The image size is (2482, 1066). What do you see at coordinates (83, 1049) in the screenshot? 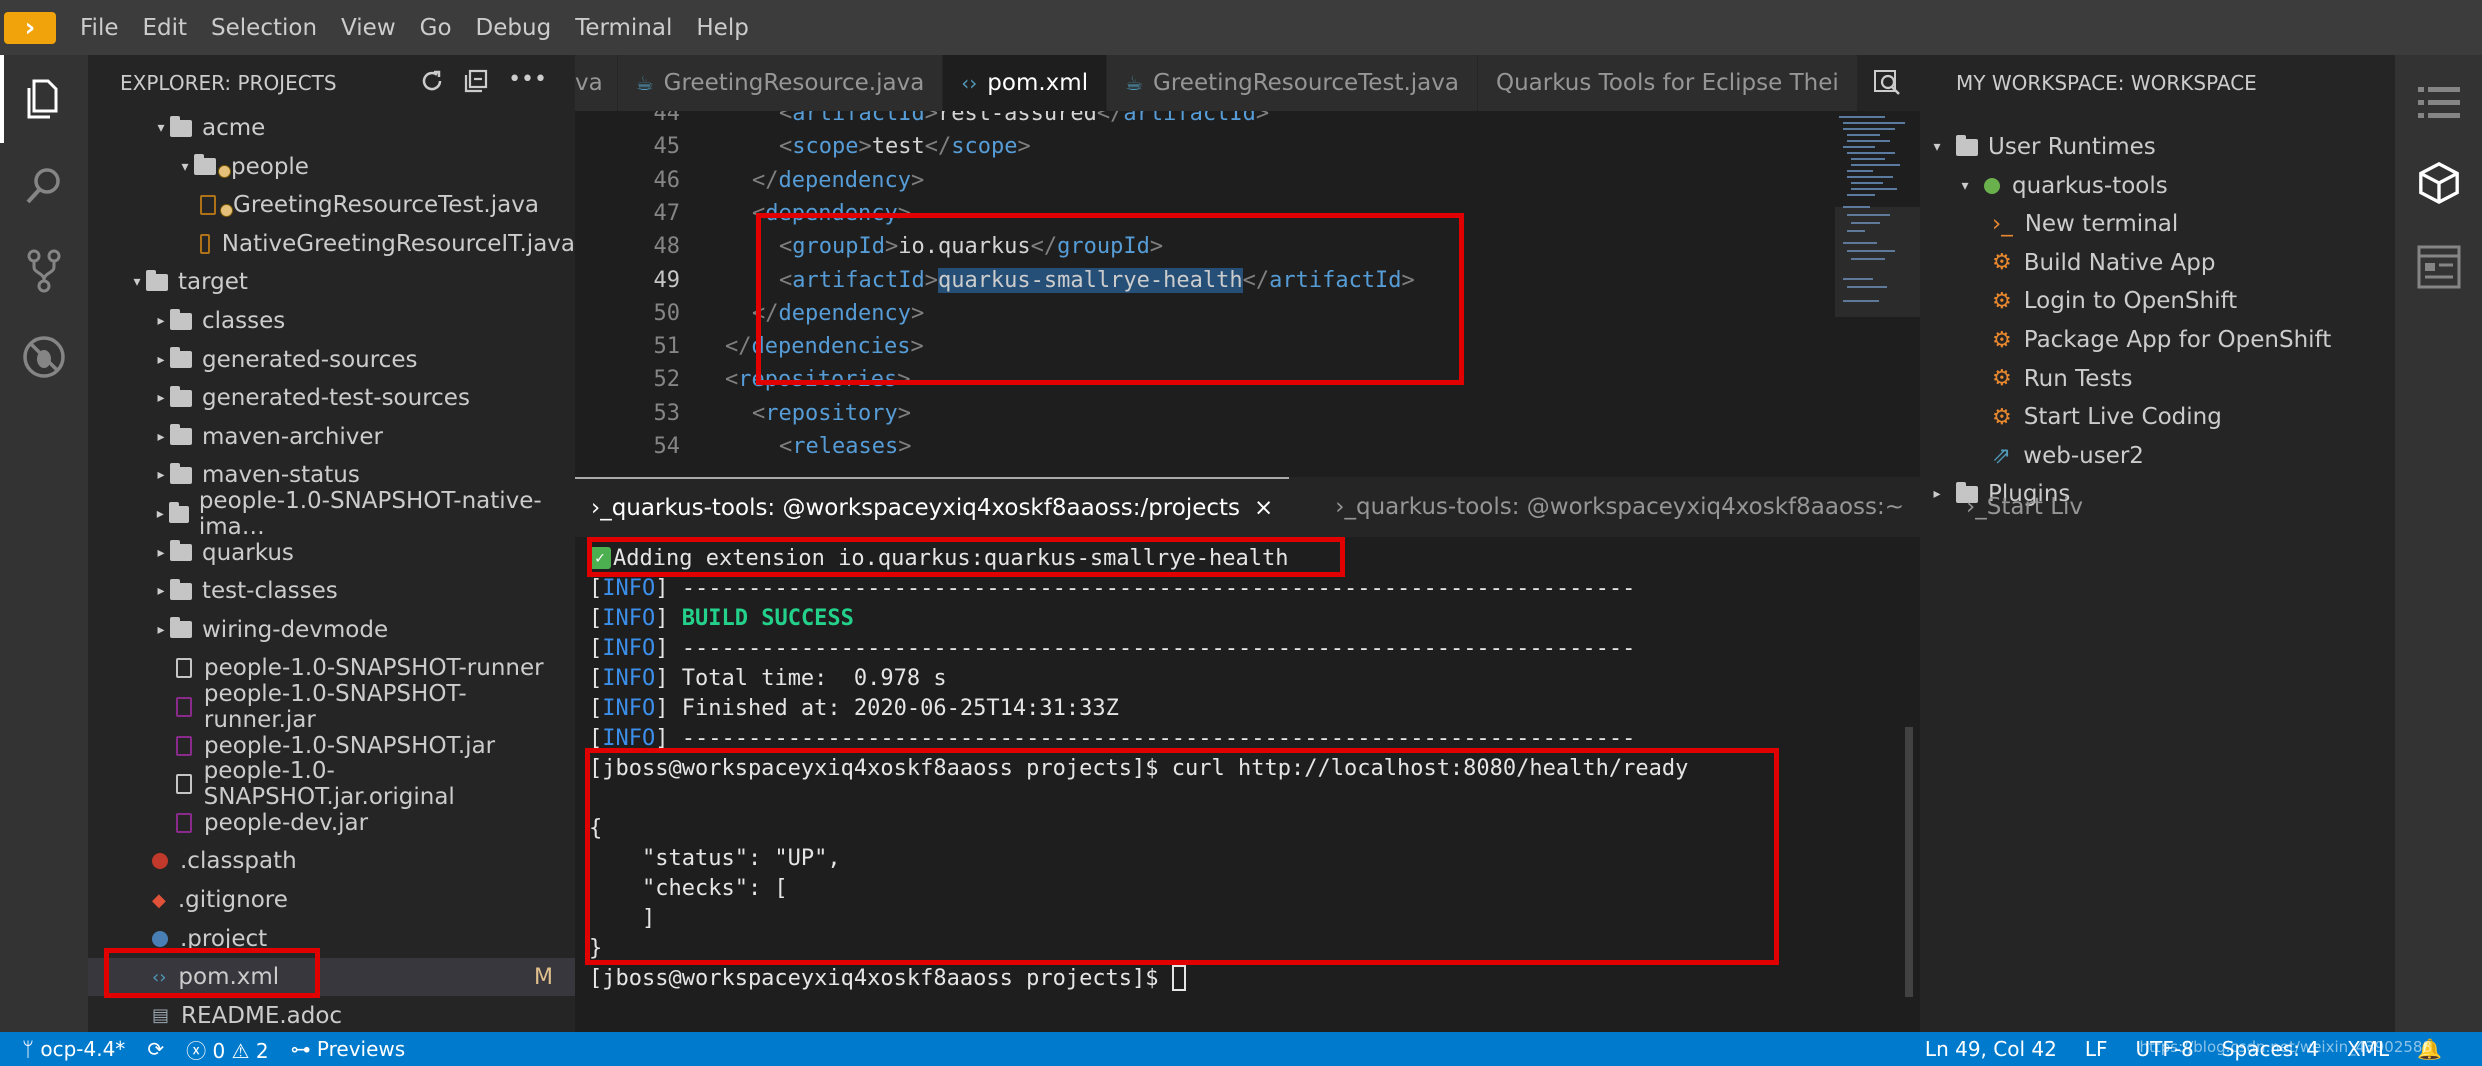
I see `branch-name: ocp-4.4*` at bounding box center [83, 1049].